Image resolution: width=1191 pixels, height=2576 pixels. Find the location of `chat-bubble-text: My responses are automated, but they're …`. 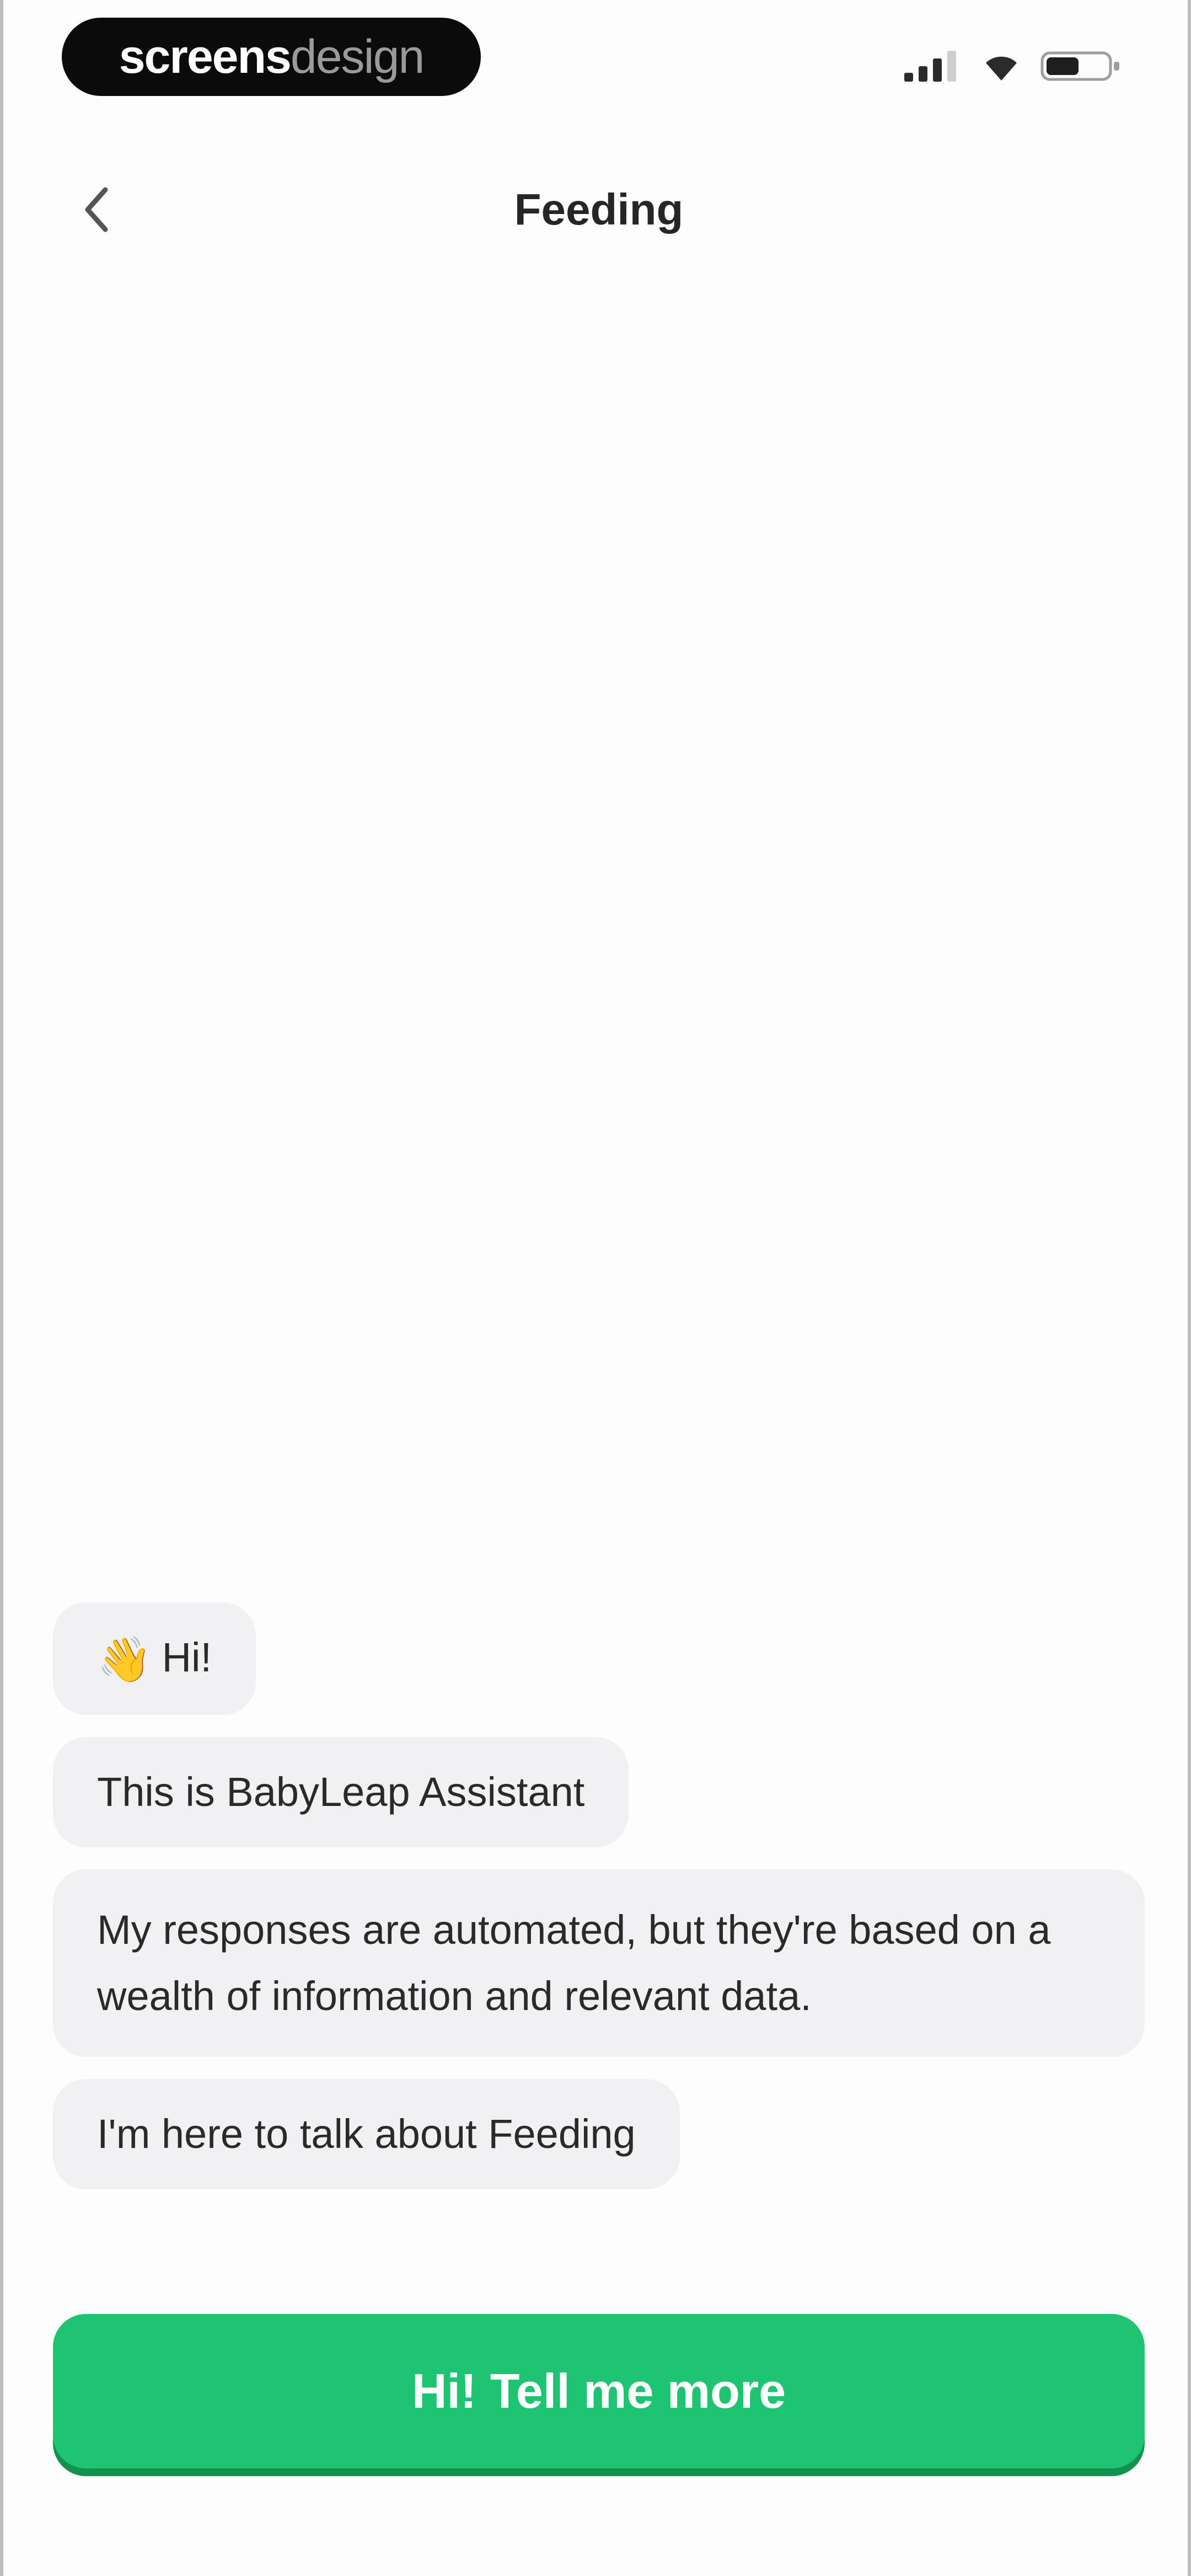

chat-bubble-text: My responses are automated, but they're … is located at coordinates (574, 1963).